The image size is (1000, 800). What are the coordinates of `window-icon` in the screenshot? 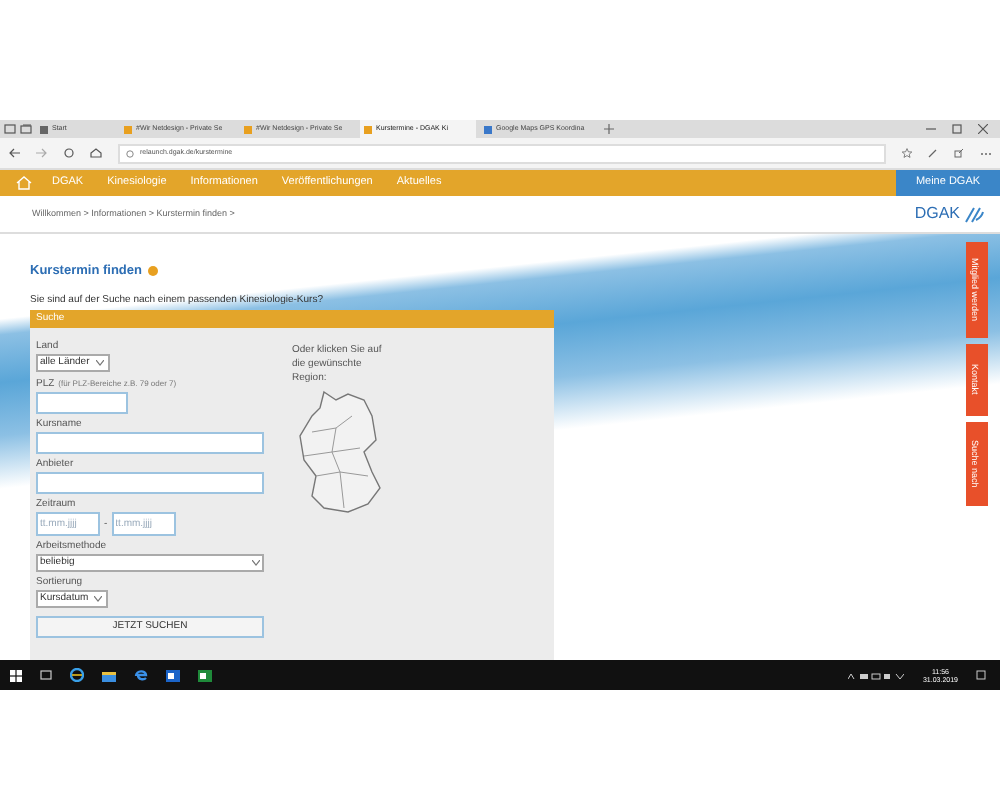 It's located at (10, 129).